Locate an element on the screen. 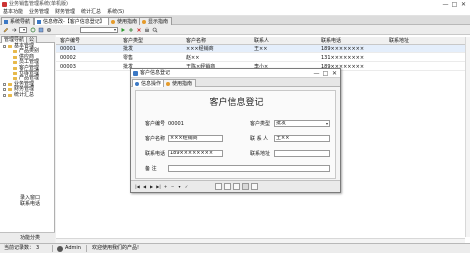  toolbar is located at coordinates (235, 30).